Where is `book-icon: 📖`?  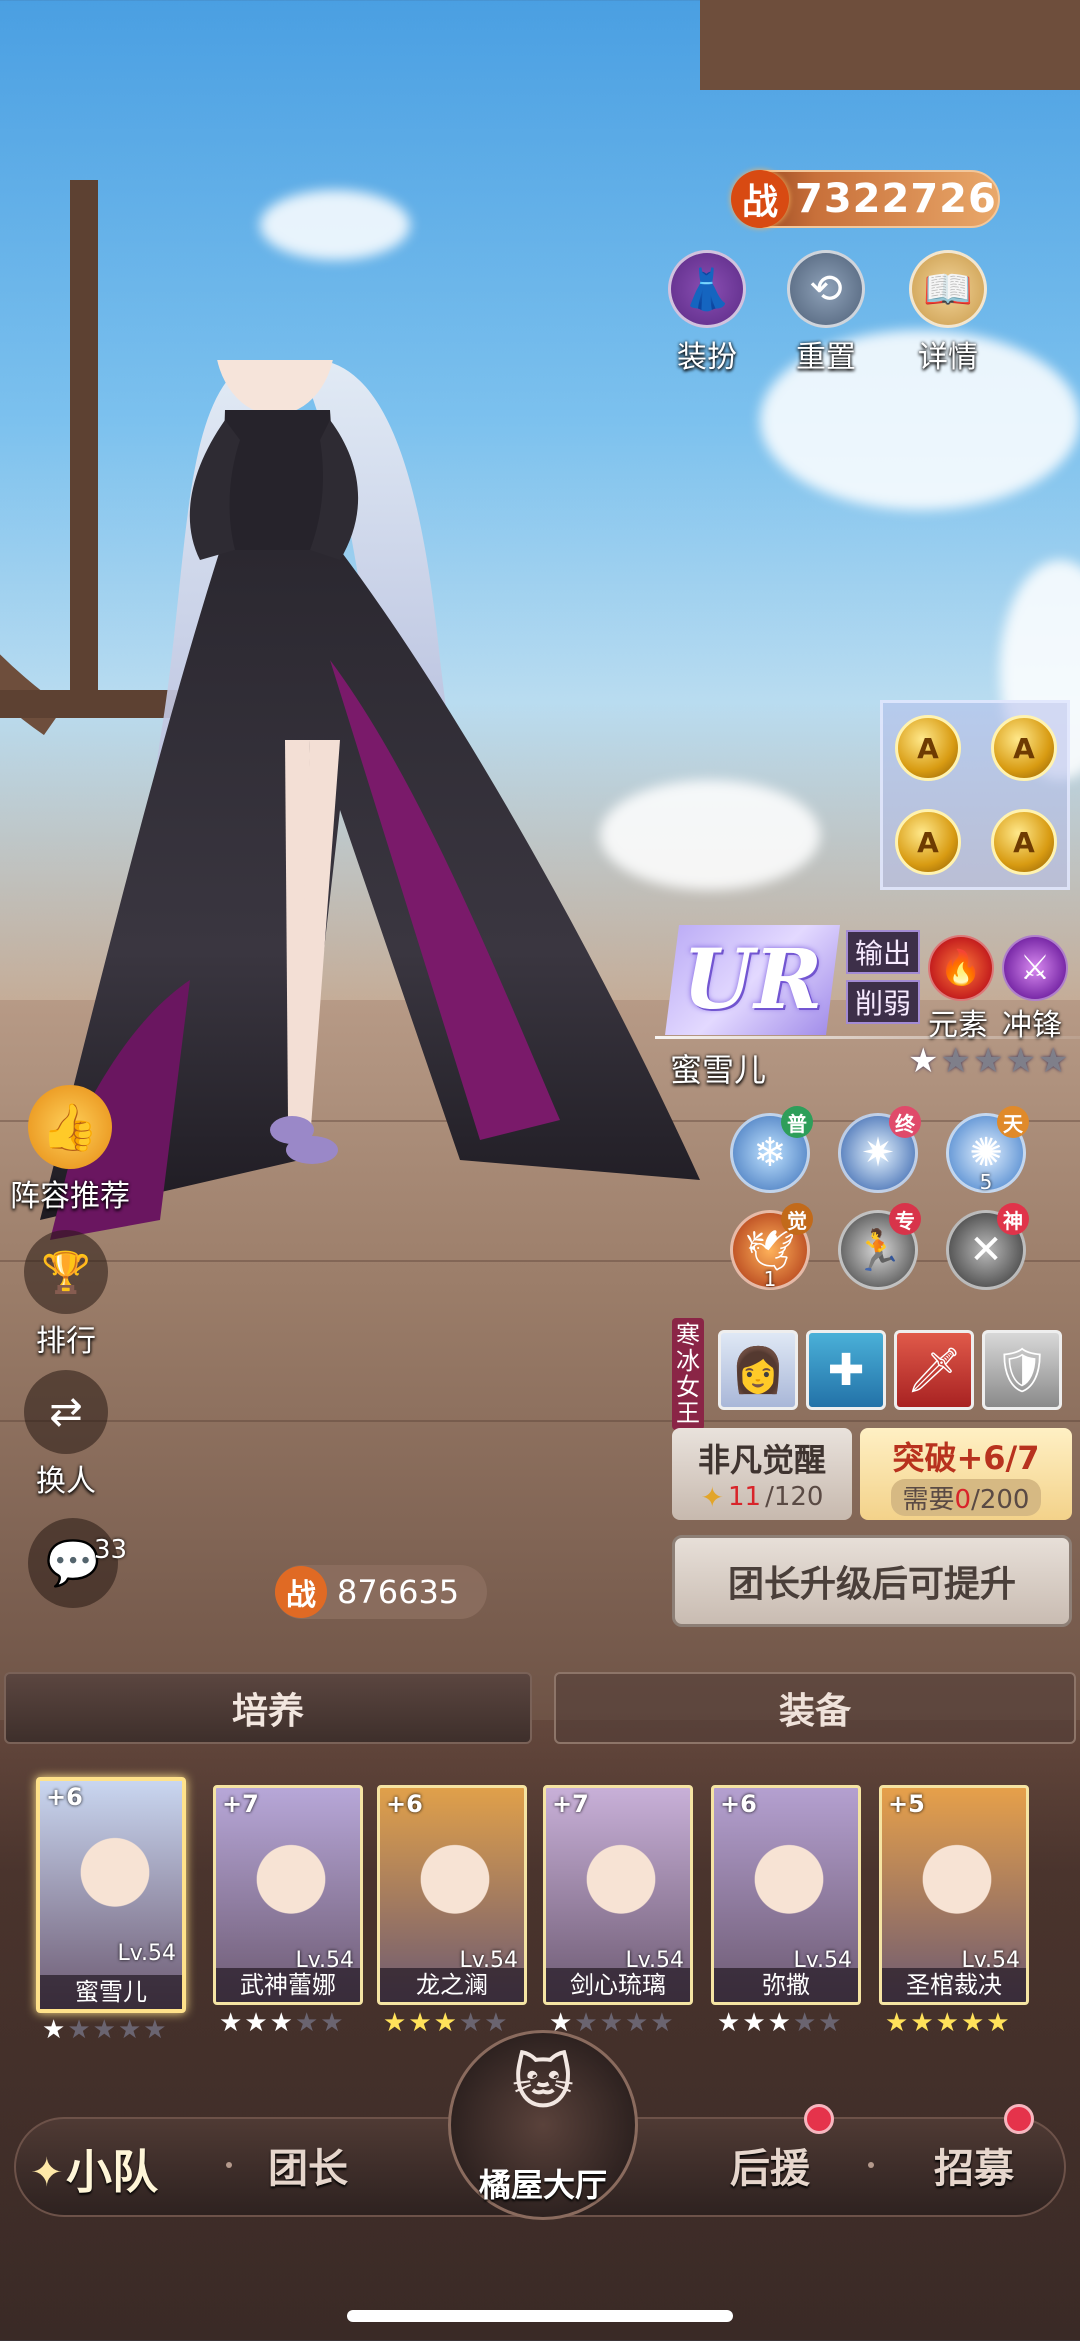 book-icon: 📖 is located at coordinates (948, 289).